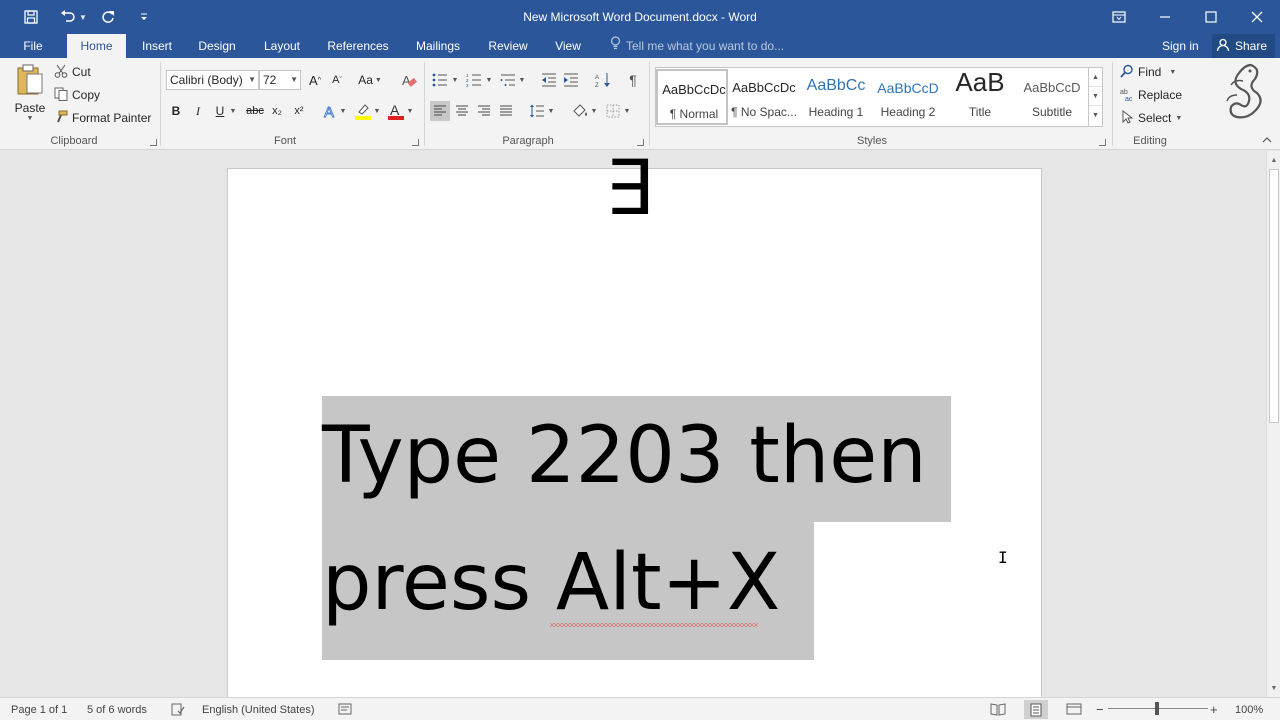 The image size is (1280, 720). I want to click on print-layout-icon, so click(1036, 709).